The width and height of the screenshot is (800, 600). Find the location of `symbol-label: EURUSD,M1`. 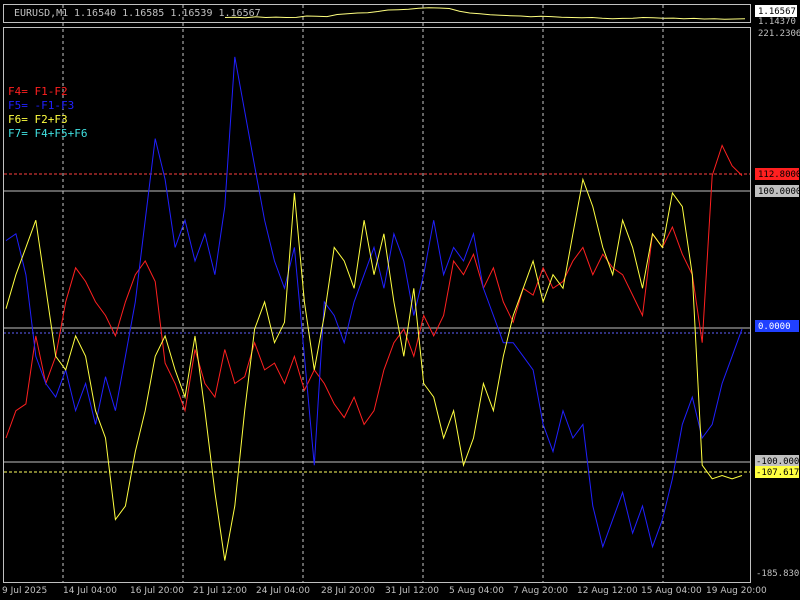

symbol-label: EURUSD,M1 is located at coordinates (41, 13).